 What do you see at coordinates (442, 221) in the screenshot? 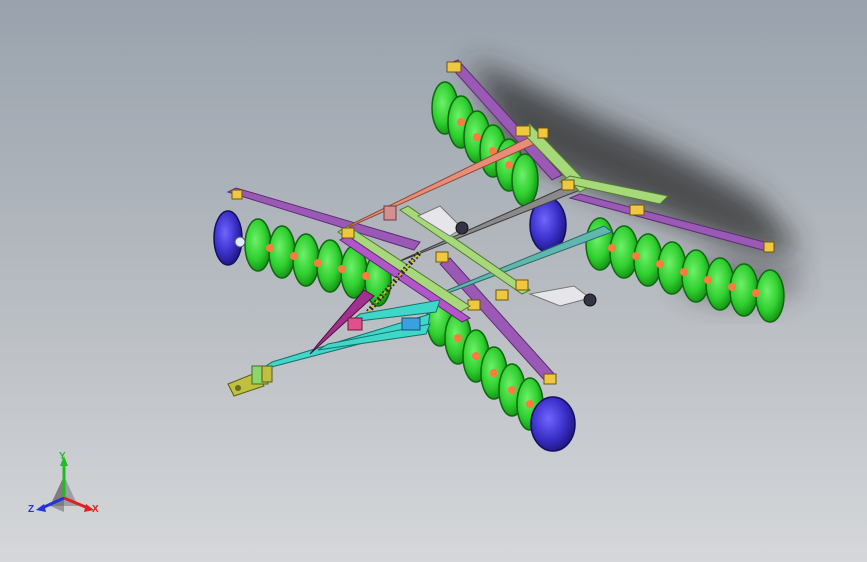
I see `wheel-arm-rear` at bounding box center [442, 221].